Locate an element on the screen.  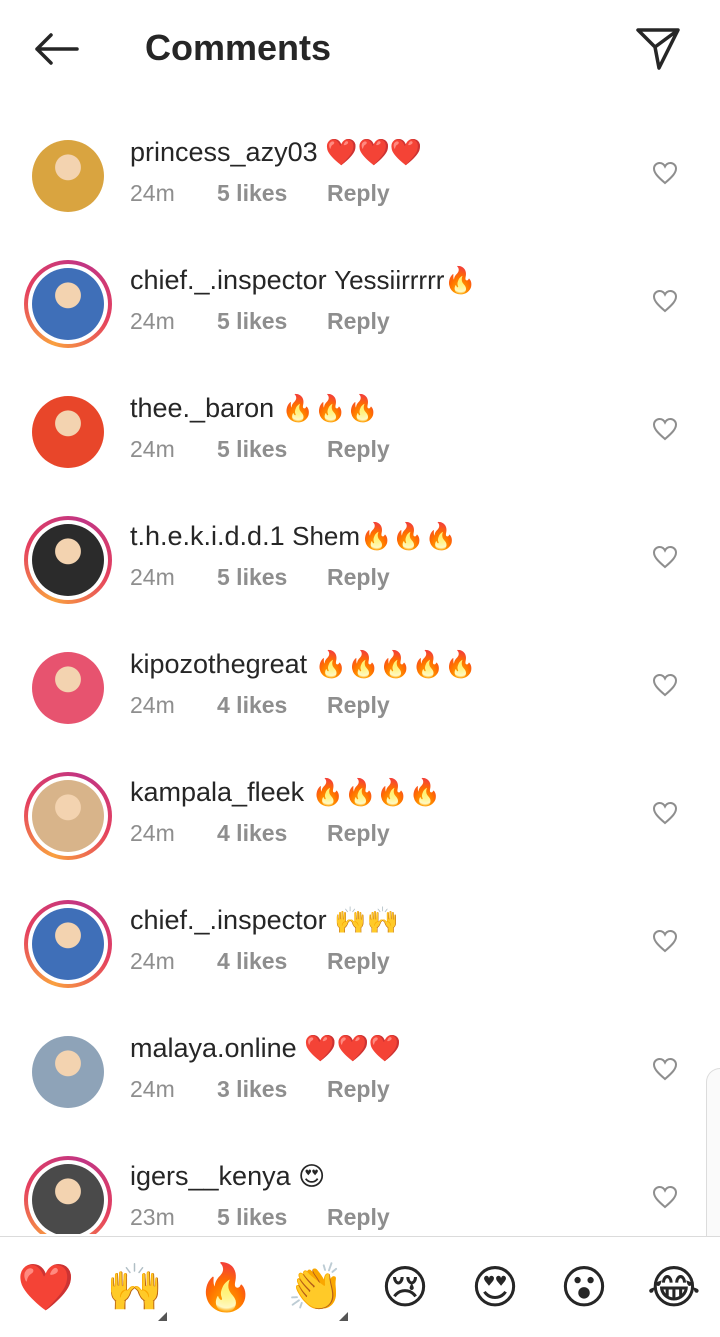
comment-meta: 23m 5 likes Reply is located at coordinates (385, 1217).